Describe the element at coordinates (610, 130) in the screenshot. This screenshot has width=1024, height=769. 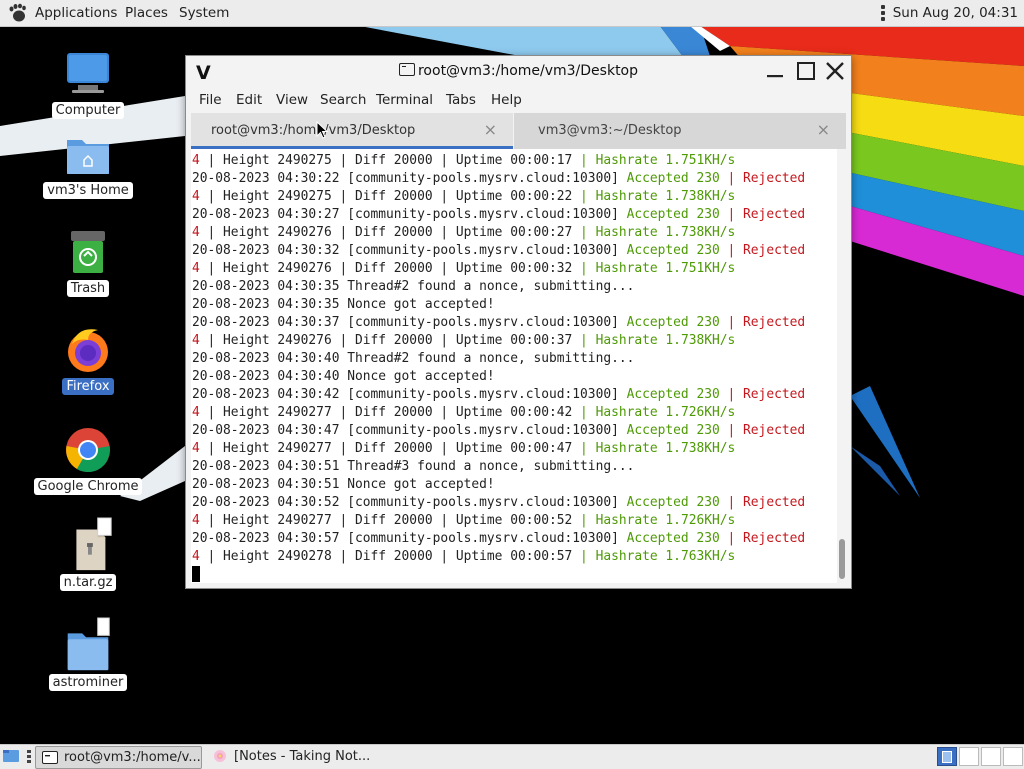
I see `tab-label: vm3@vm3:~/Desktop` at that location.